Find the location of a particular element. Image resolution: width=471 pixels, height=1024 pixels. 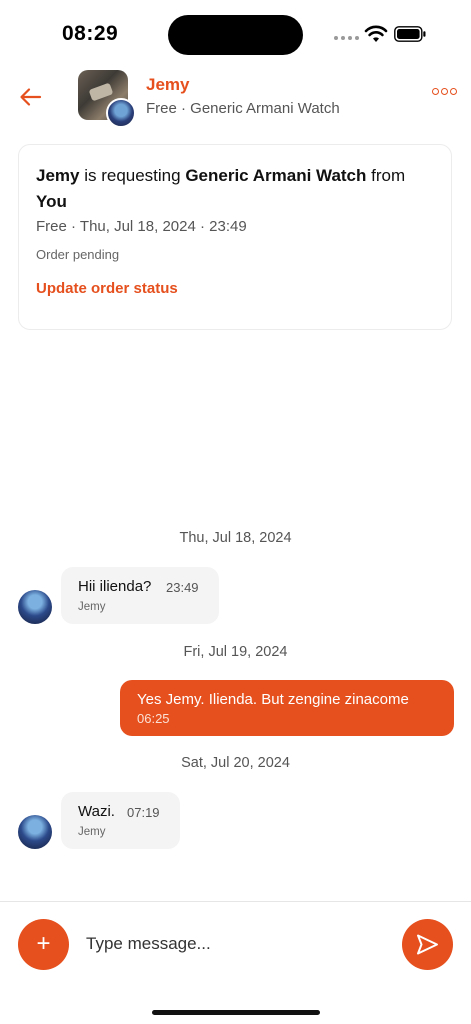

plus-icon: + is located at coordinates (43, 943).